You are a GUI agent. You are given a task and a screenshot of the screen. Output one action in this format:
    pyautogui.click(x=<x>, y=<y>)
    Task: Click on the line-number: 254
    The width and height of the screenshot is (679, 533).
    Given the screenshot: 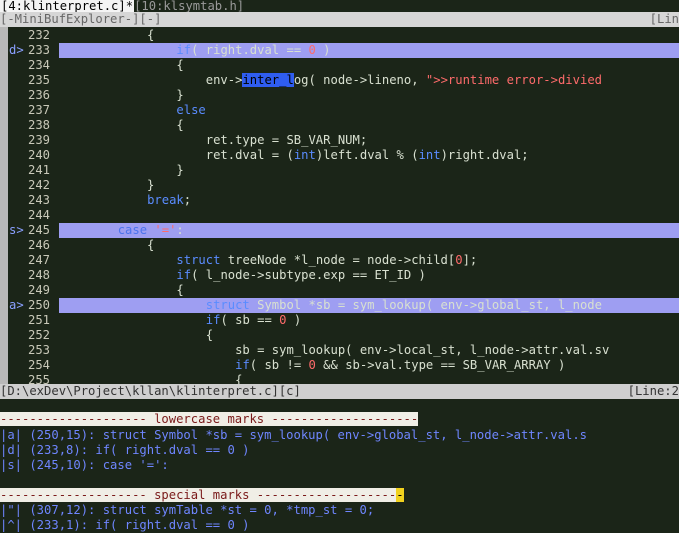 What is the action you would take?
    pyautogui.click(x=38, y=365)
    